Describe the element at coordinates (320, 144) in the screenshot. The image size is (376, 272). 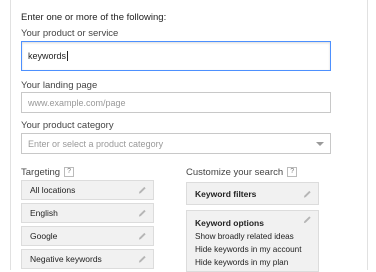
I see `chevron-down-icon` at that location.